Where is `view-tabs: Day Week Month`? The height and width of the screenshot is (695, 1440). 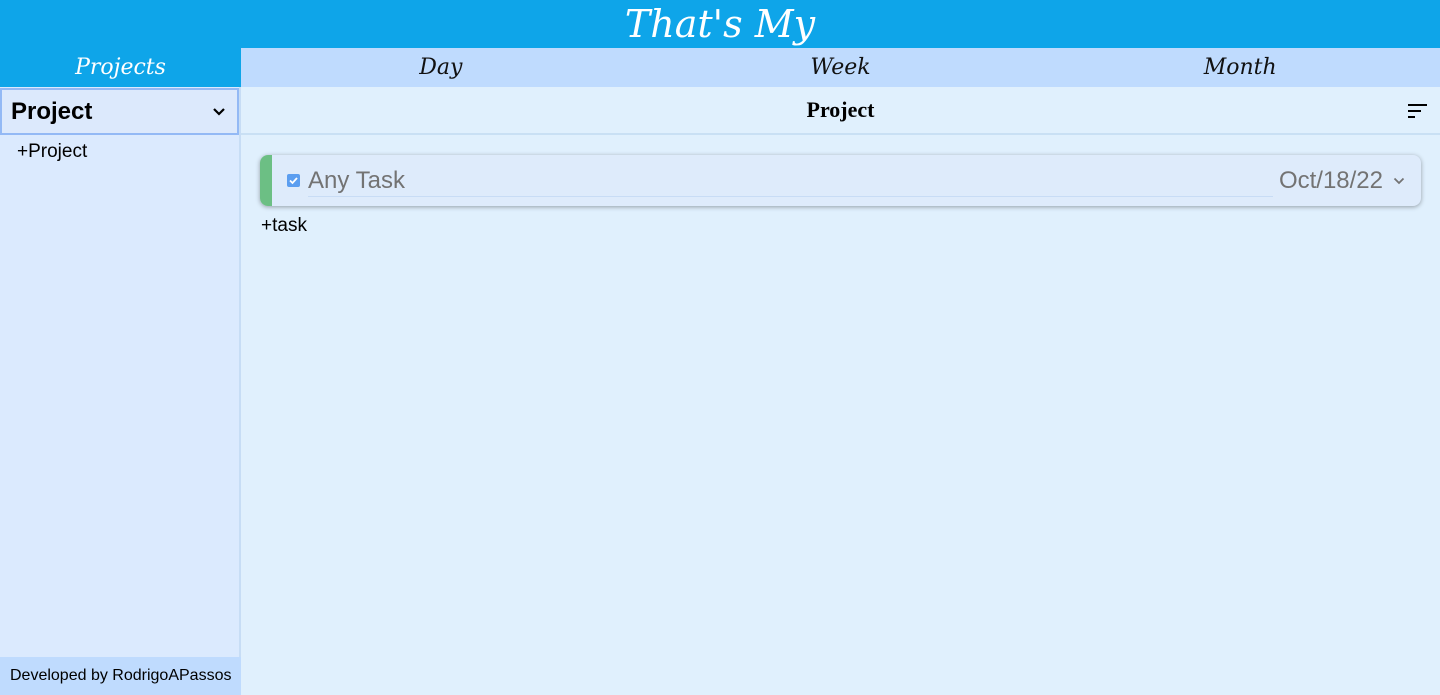
view-tabs: Day Week Month is located at coordinates (840, 67).